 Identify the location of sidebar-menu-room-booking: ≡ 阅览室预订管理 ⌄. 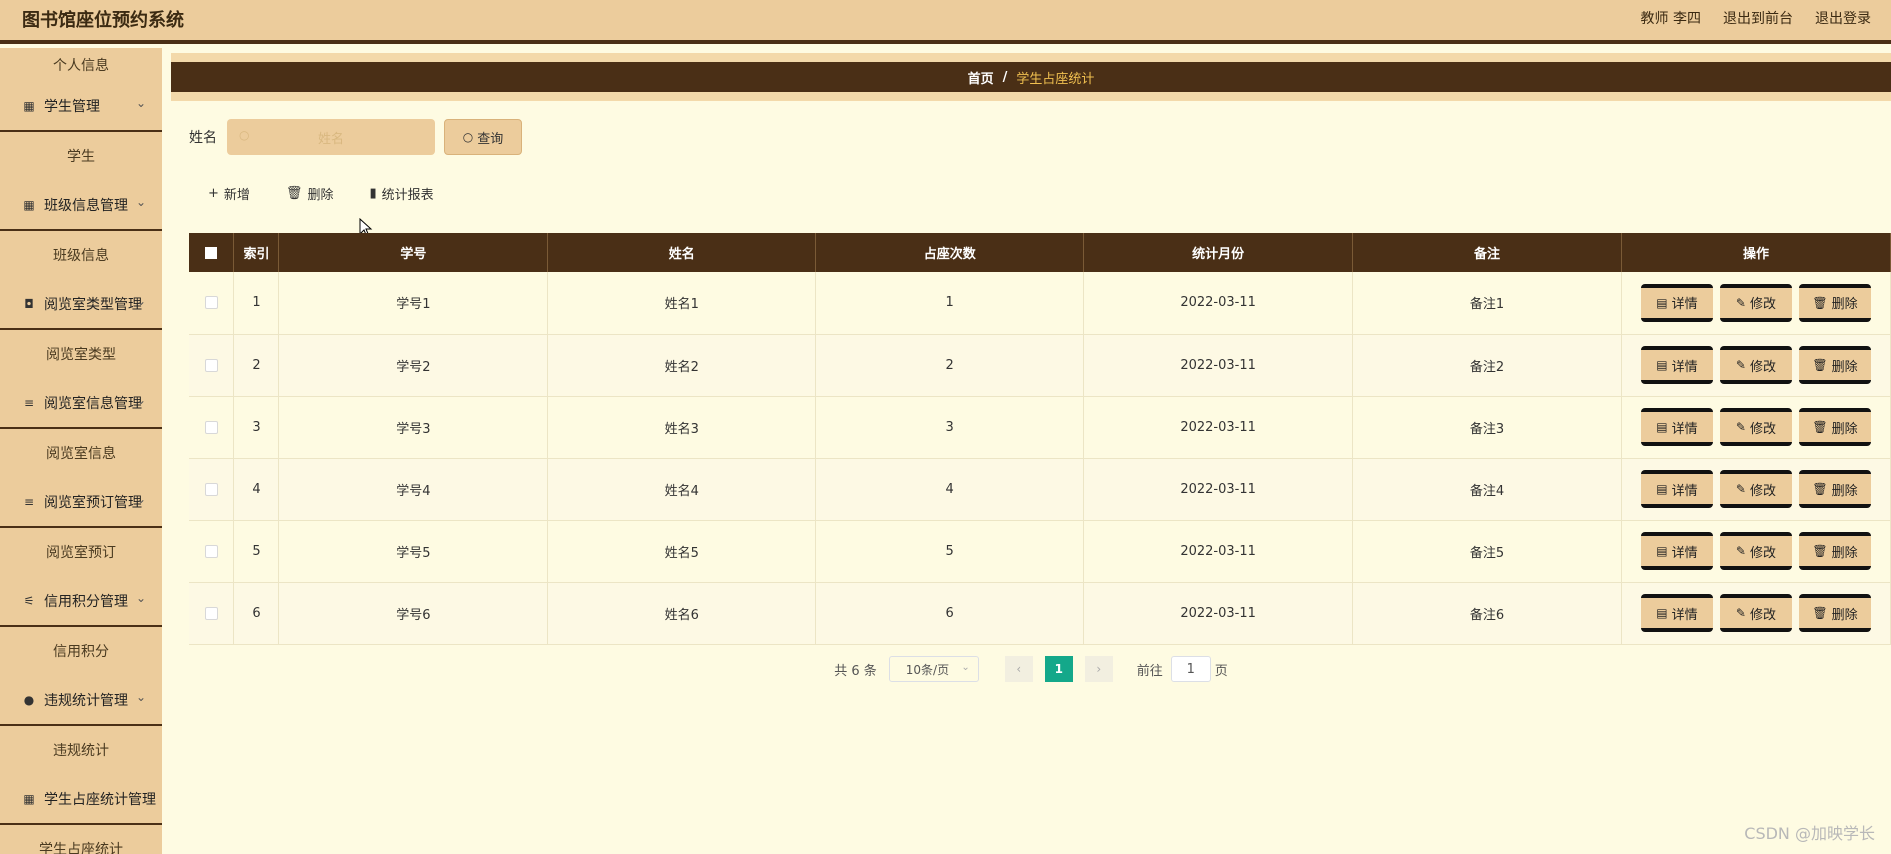
(81, 502).